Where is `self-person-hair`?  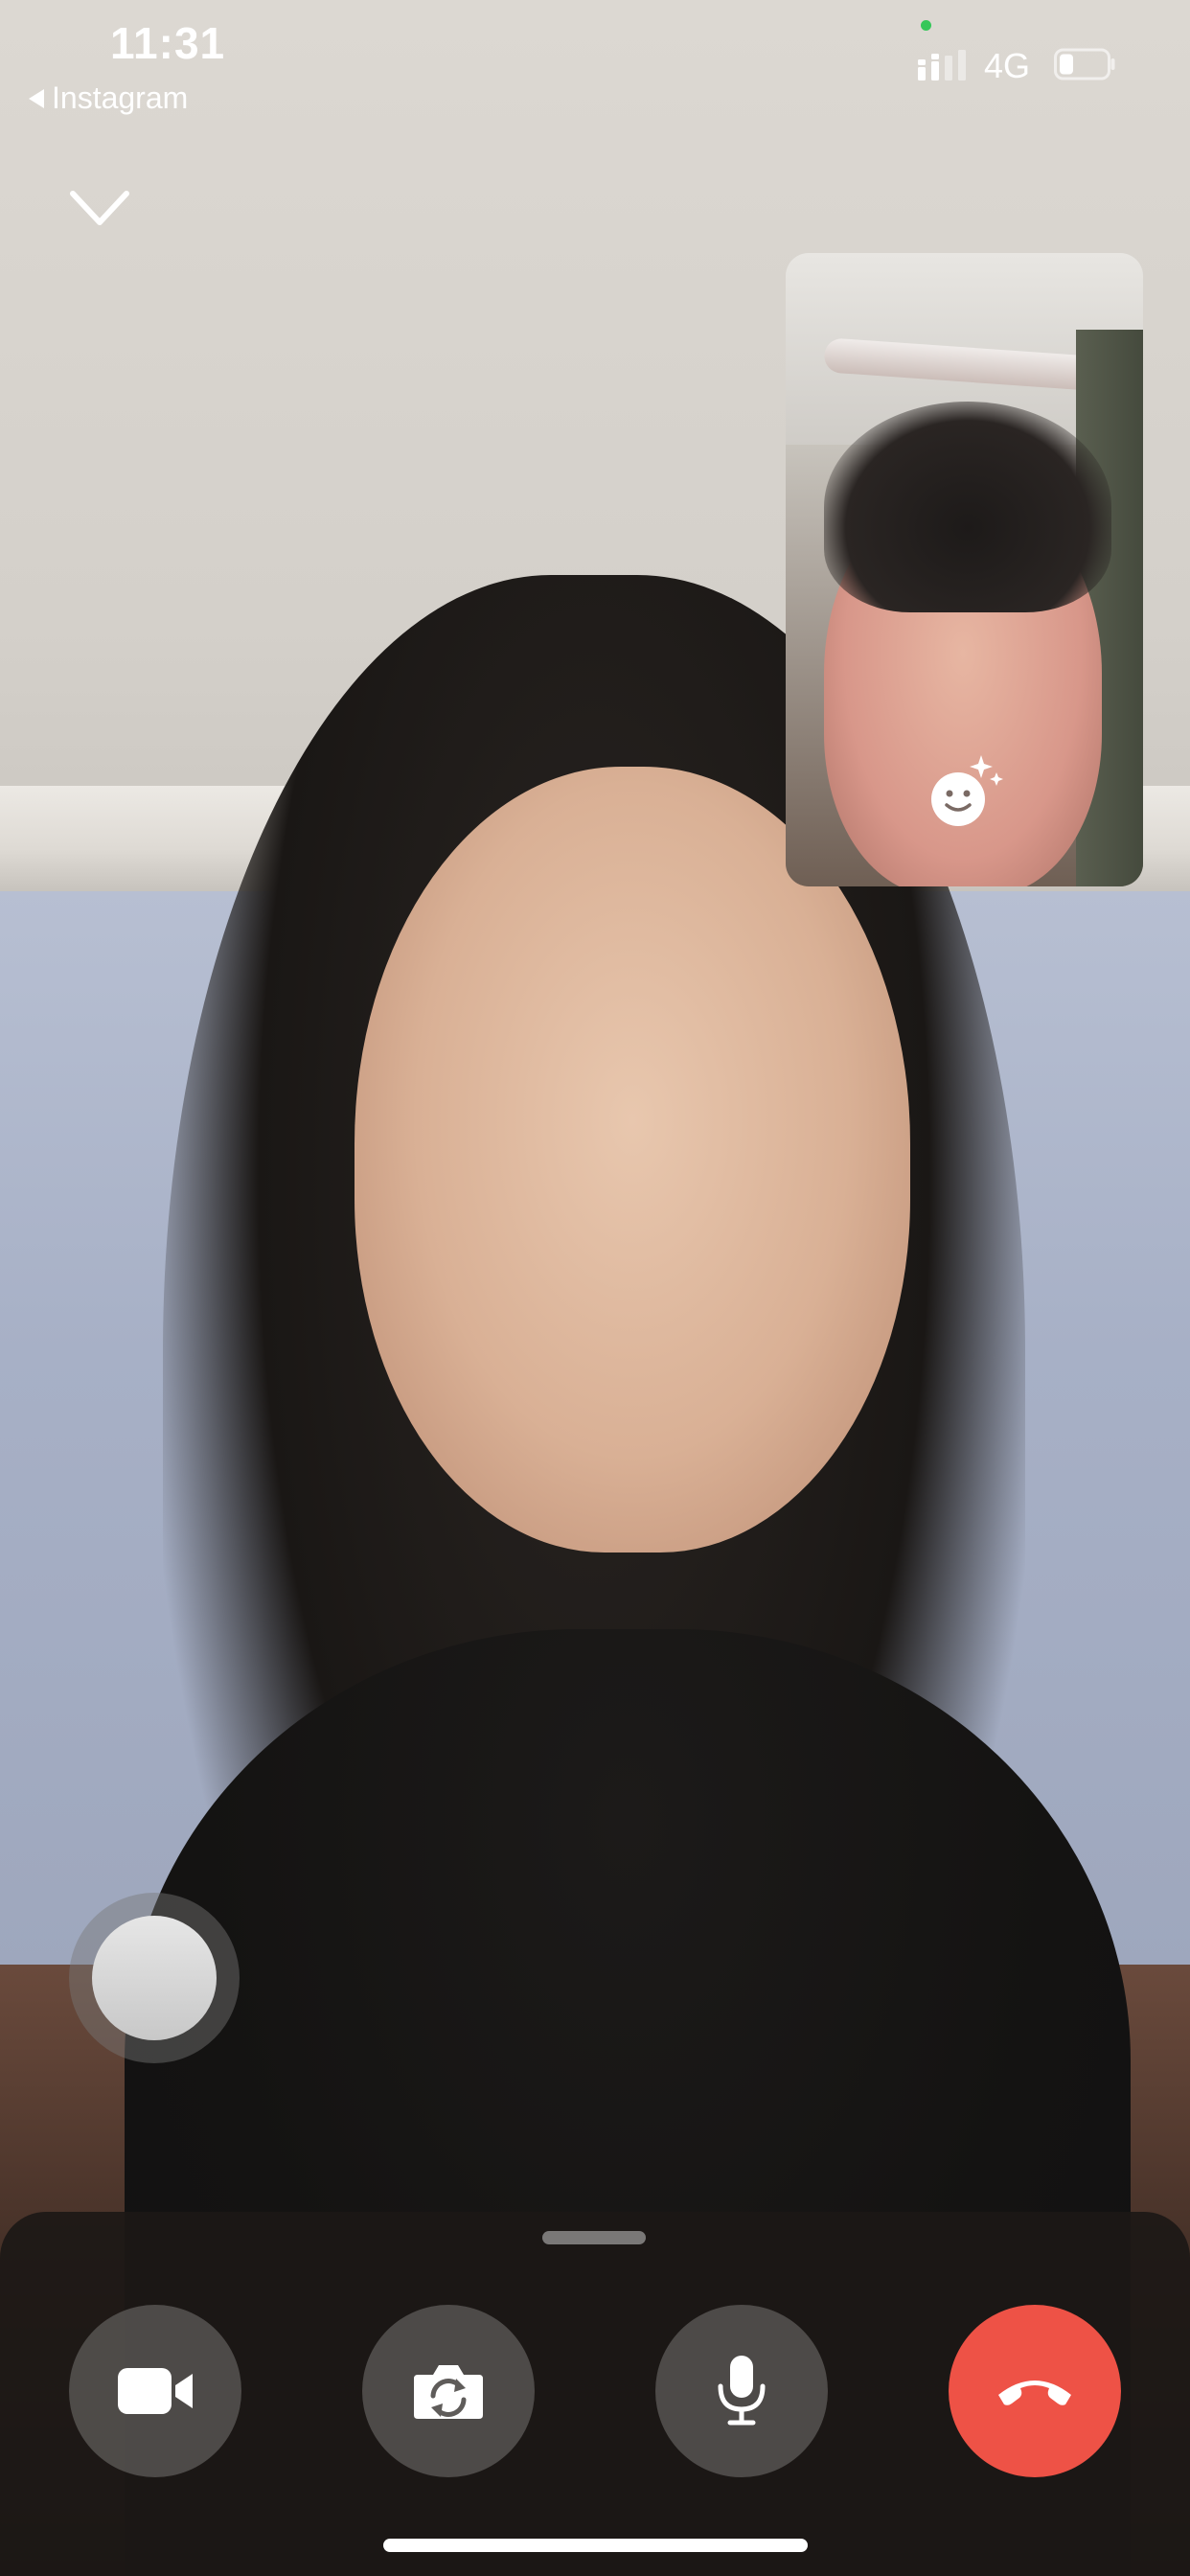
self-person-hair is located at coordinates (968, 507).